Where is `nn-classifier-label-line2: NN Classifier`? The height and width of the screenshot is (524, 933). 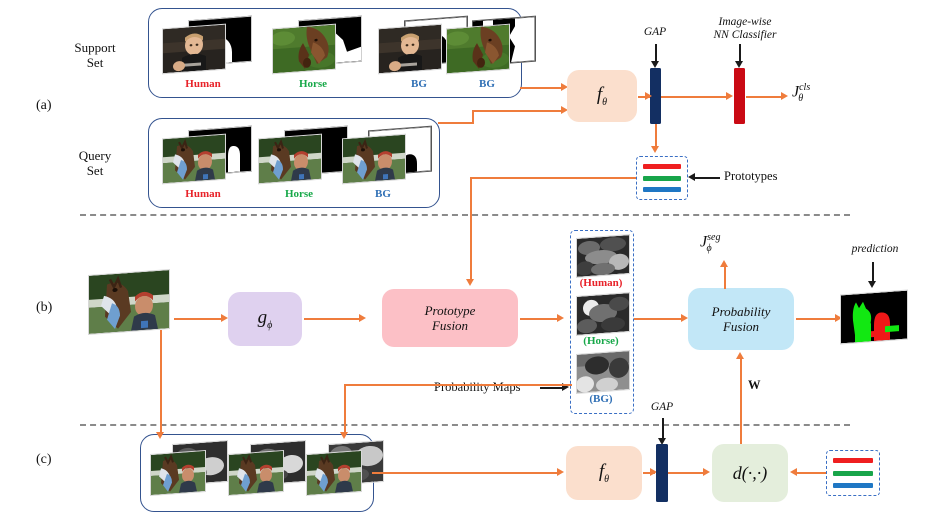 nn-classifier-label-line2: NN Classifier is located at coordinates (745, 35).